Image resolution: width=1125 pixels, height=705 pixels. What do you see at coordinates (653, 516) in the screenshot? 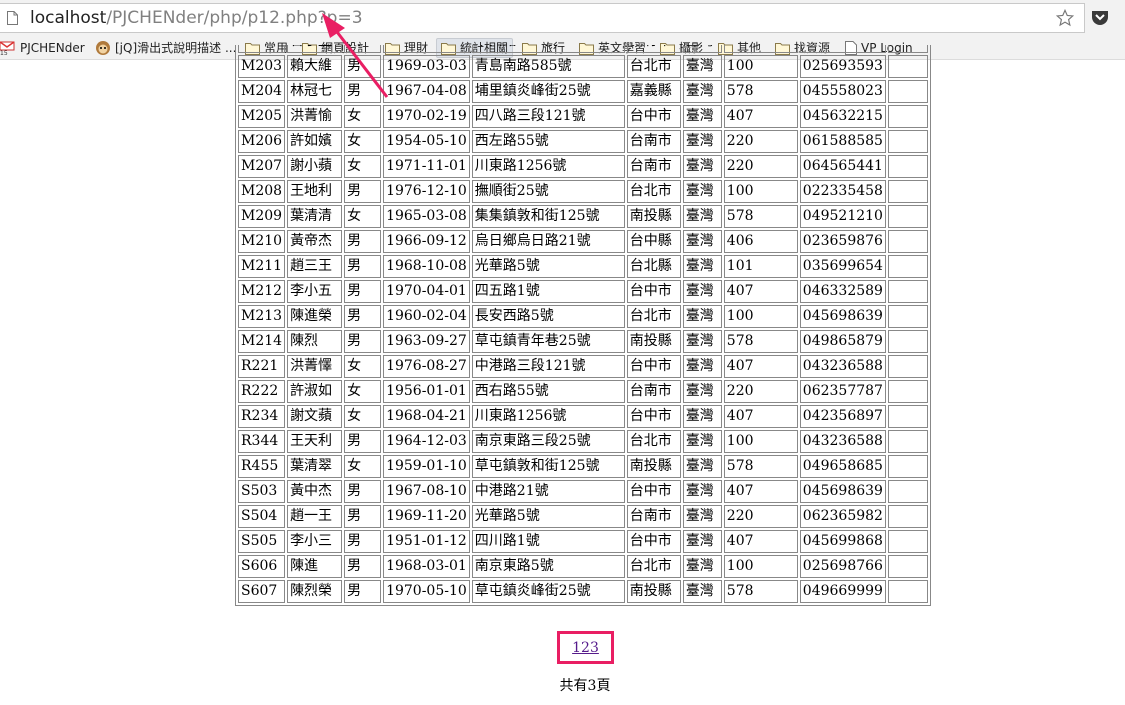
I see `table-cell: 台南市` at bounding box center [653, 516].